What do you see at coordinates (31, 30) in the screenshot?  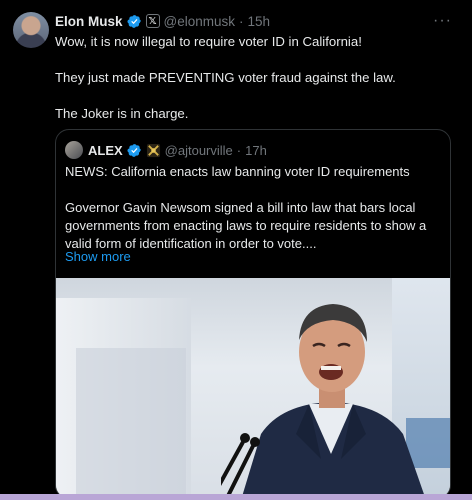 I see `avatar` at bounding box center [31, 30].